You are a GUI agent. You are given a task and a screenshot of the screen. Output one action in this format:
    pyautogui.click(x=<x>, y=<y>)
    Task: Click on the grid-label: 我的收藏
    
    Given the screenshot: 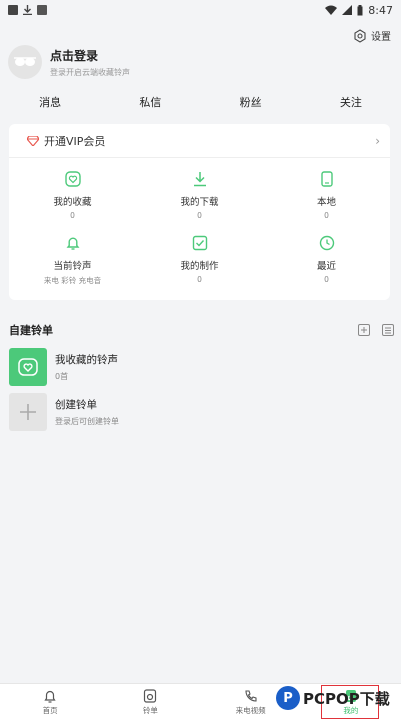 What is the action you would take?
    pyautogui.click(x=72, y=202)
    